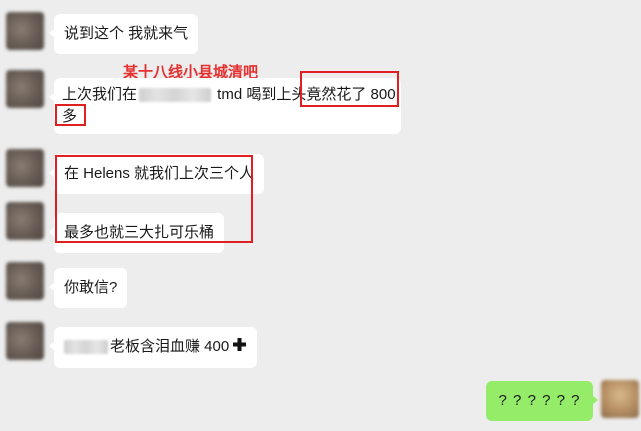 The width and height of the screenshot is (641, 431). I want to click on message-text: ? ? ? ? ? ?, so click(539, 400).